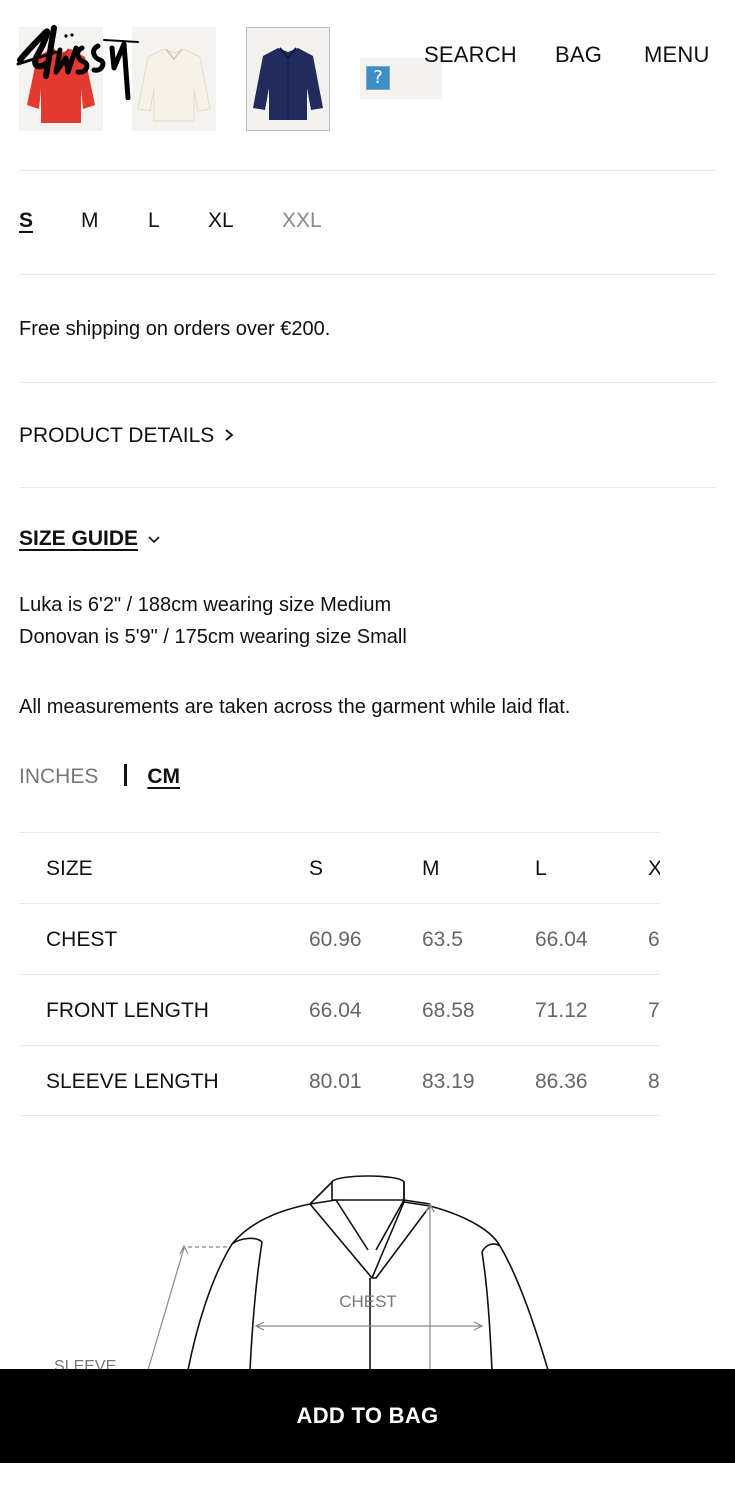 This screenshot has height=1500, width=735. What do you see at coordinates (654, 1081) in the screenshot?
I see `table-cell: 8` at bounding box center [654, 1081].